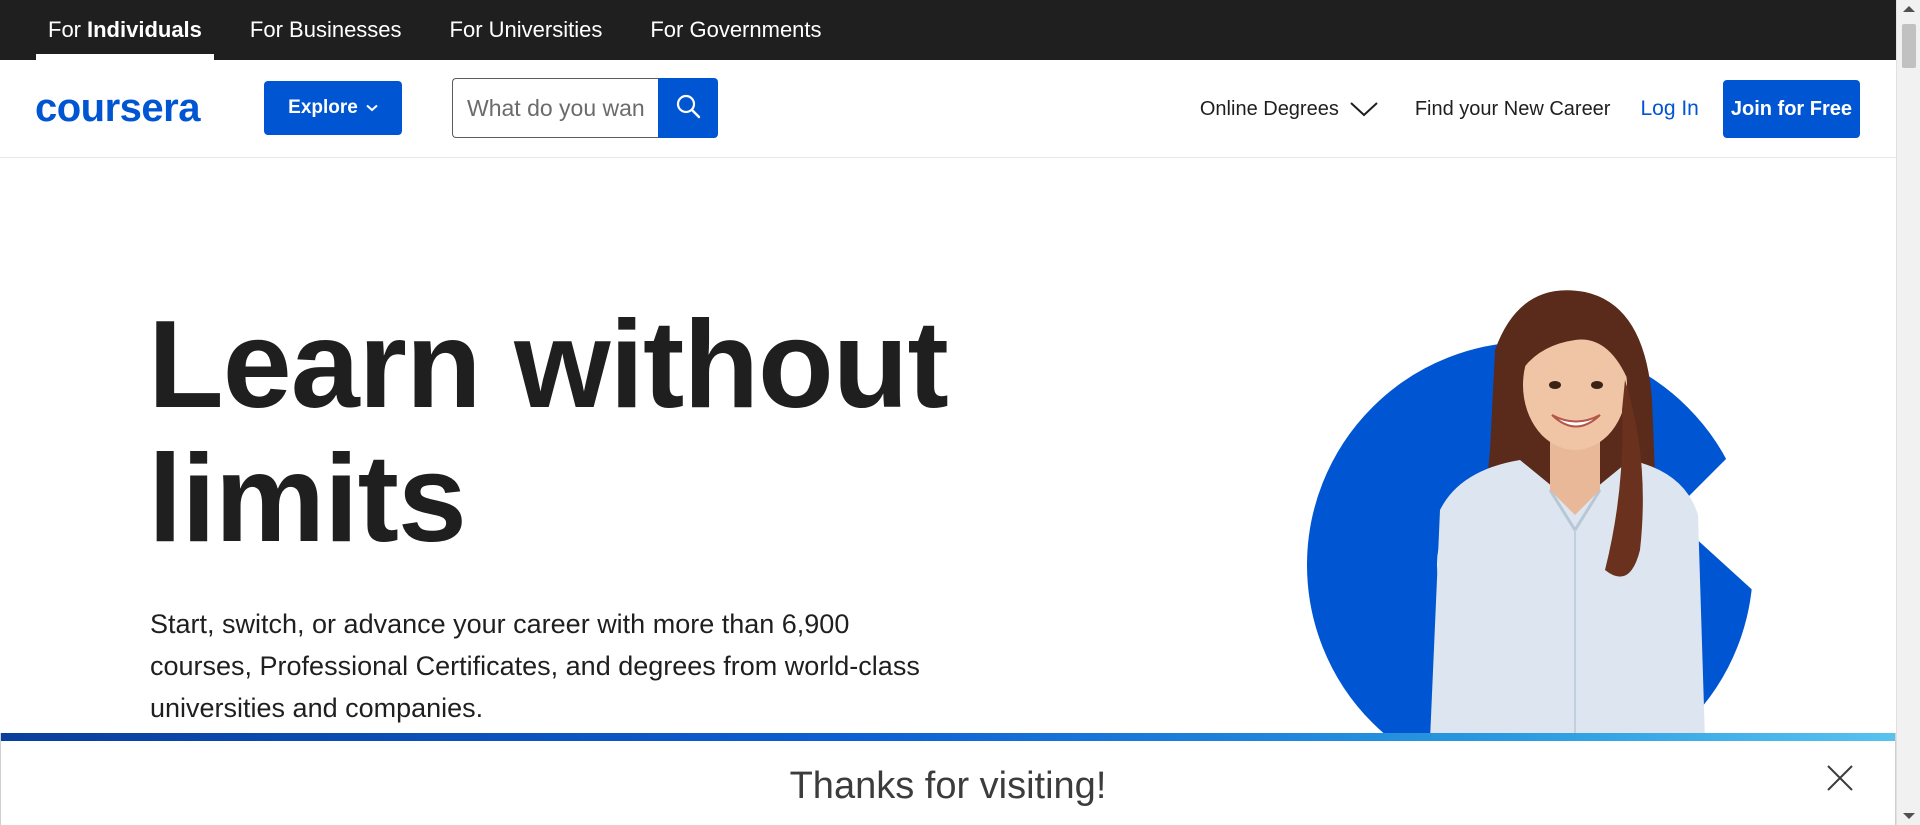  Describe the element at coordinates (117, 108) in the screenshot. I see `coursera-logo: coursera` at that location.